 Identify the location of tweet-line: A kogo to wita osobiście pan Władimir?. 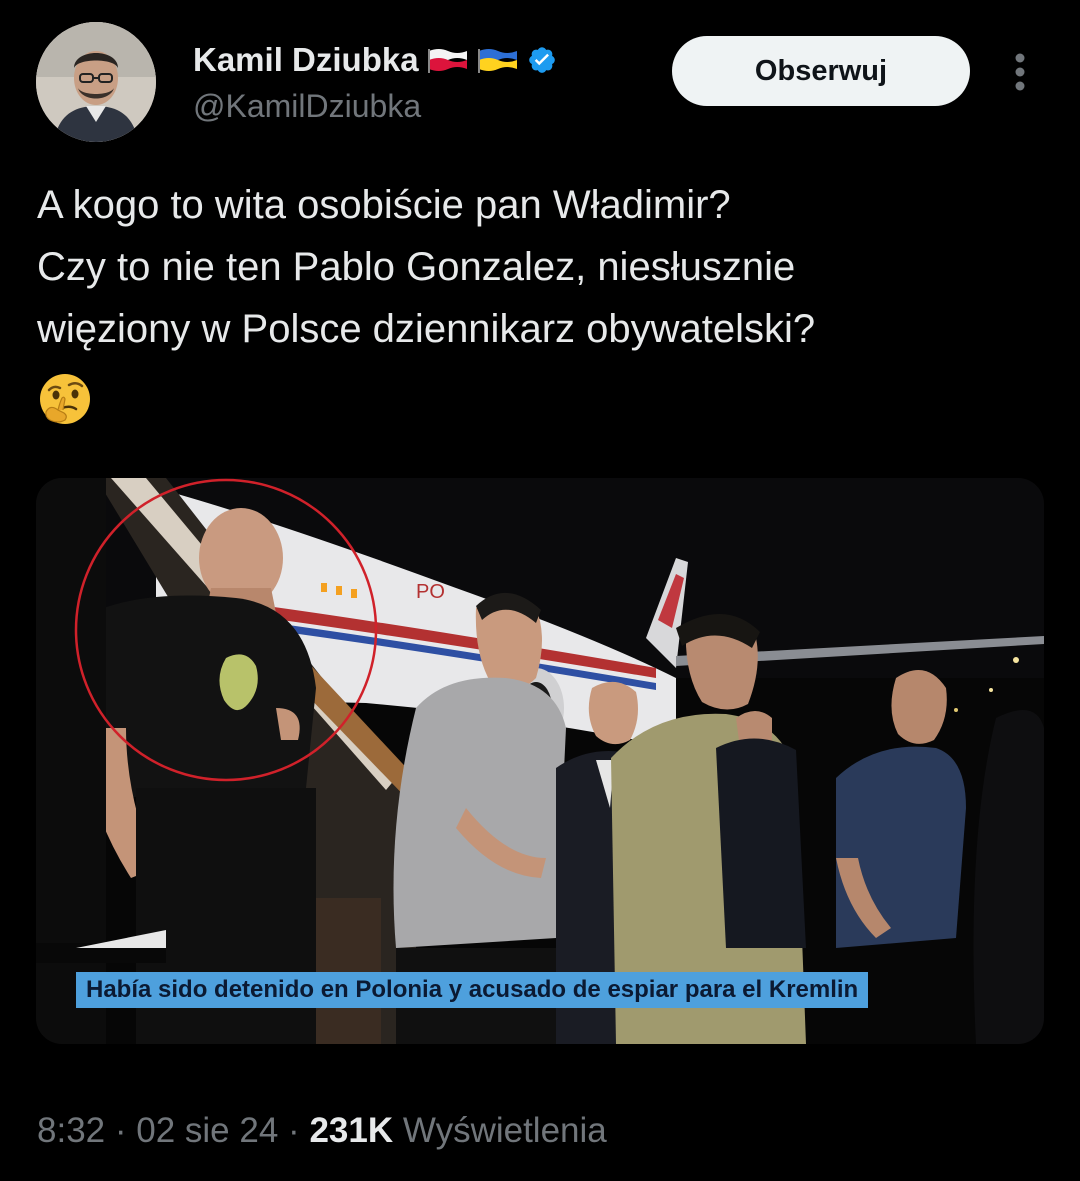
(384, 205).